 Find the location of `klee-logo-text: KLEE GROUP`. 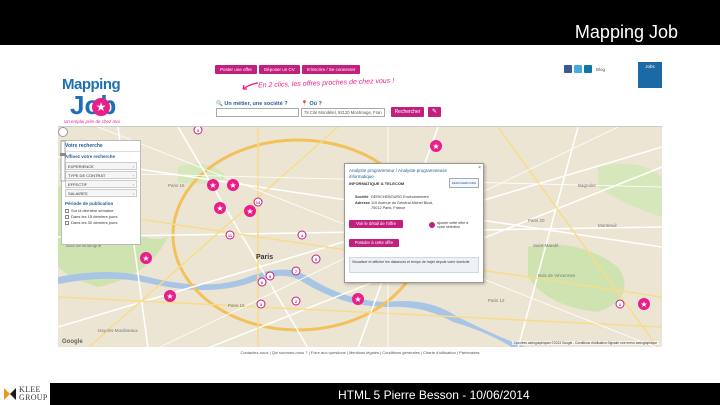

klee-logo-text: KLEE GROUP is located at coordinates (33, 393).